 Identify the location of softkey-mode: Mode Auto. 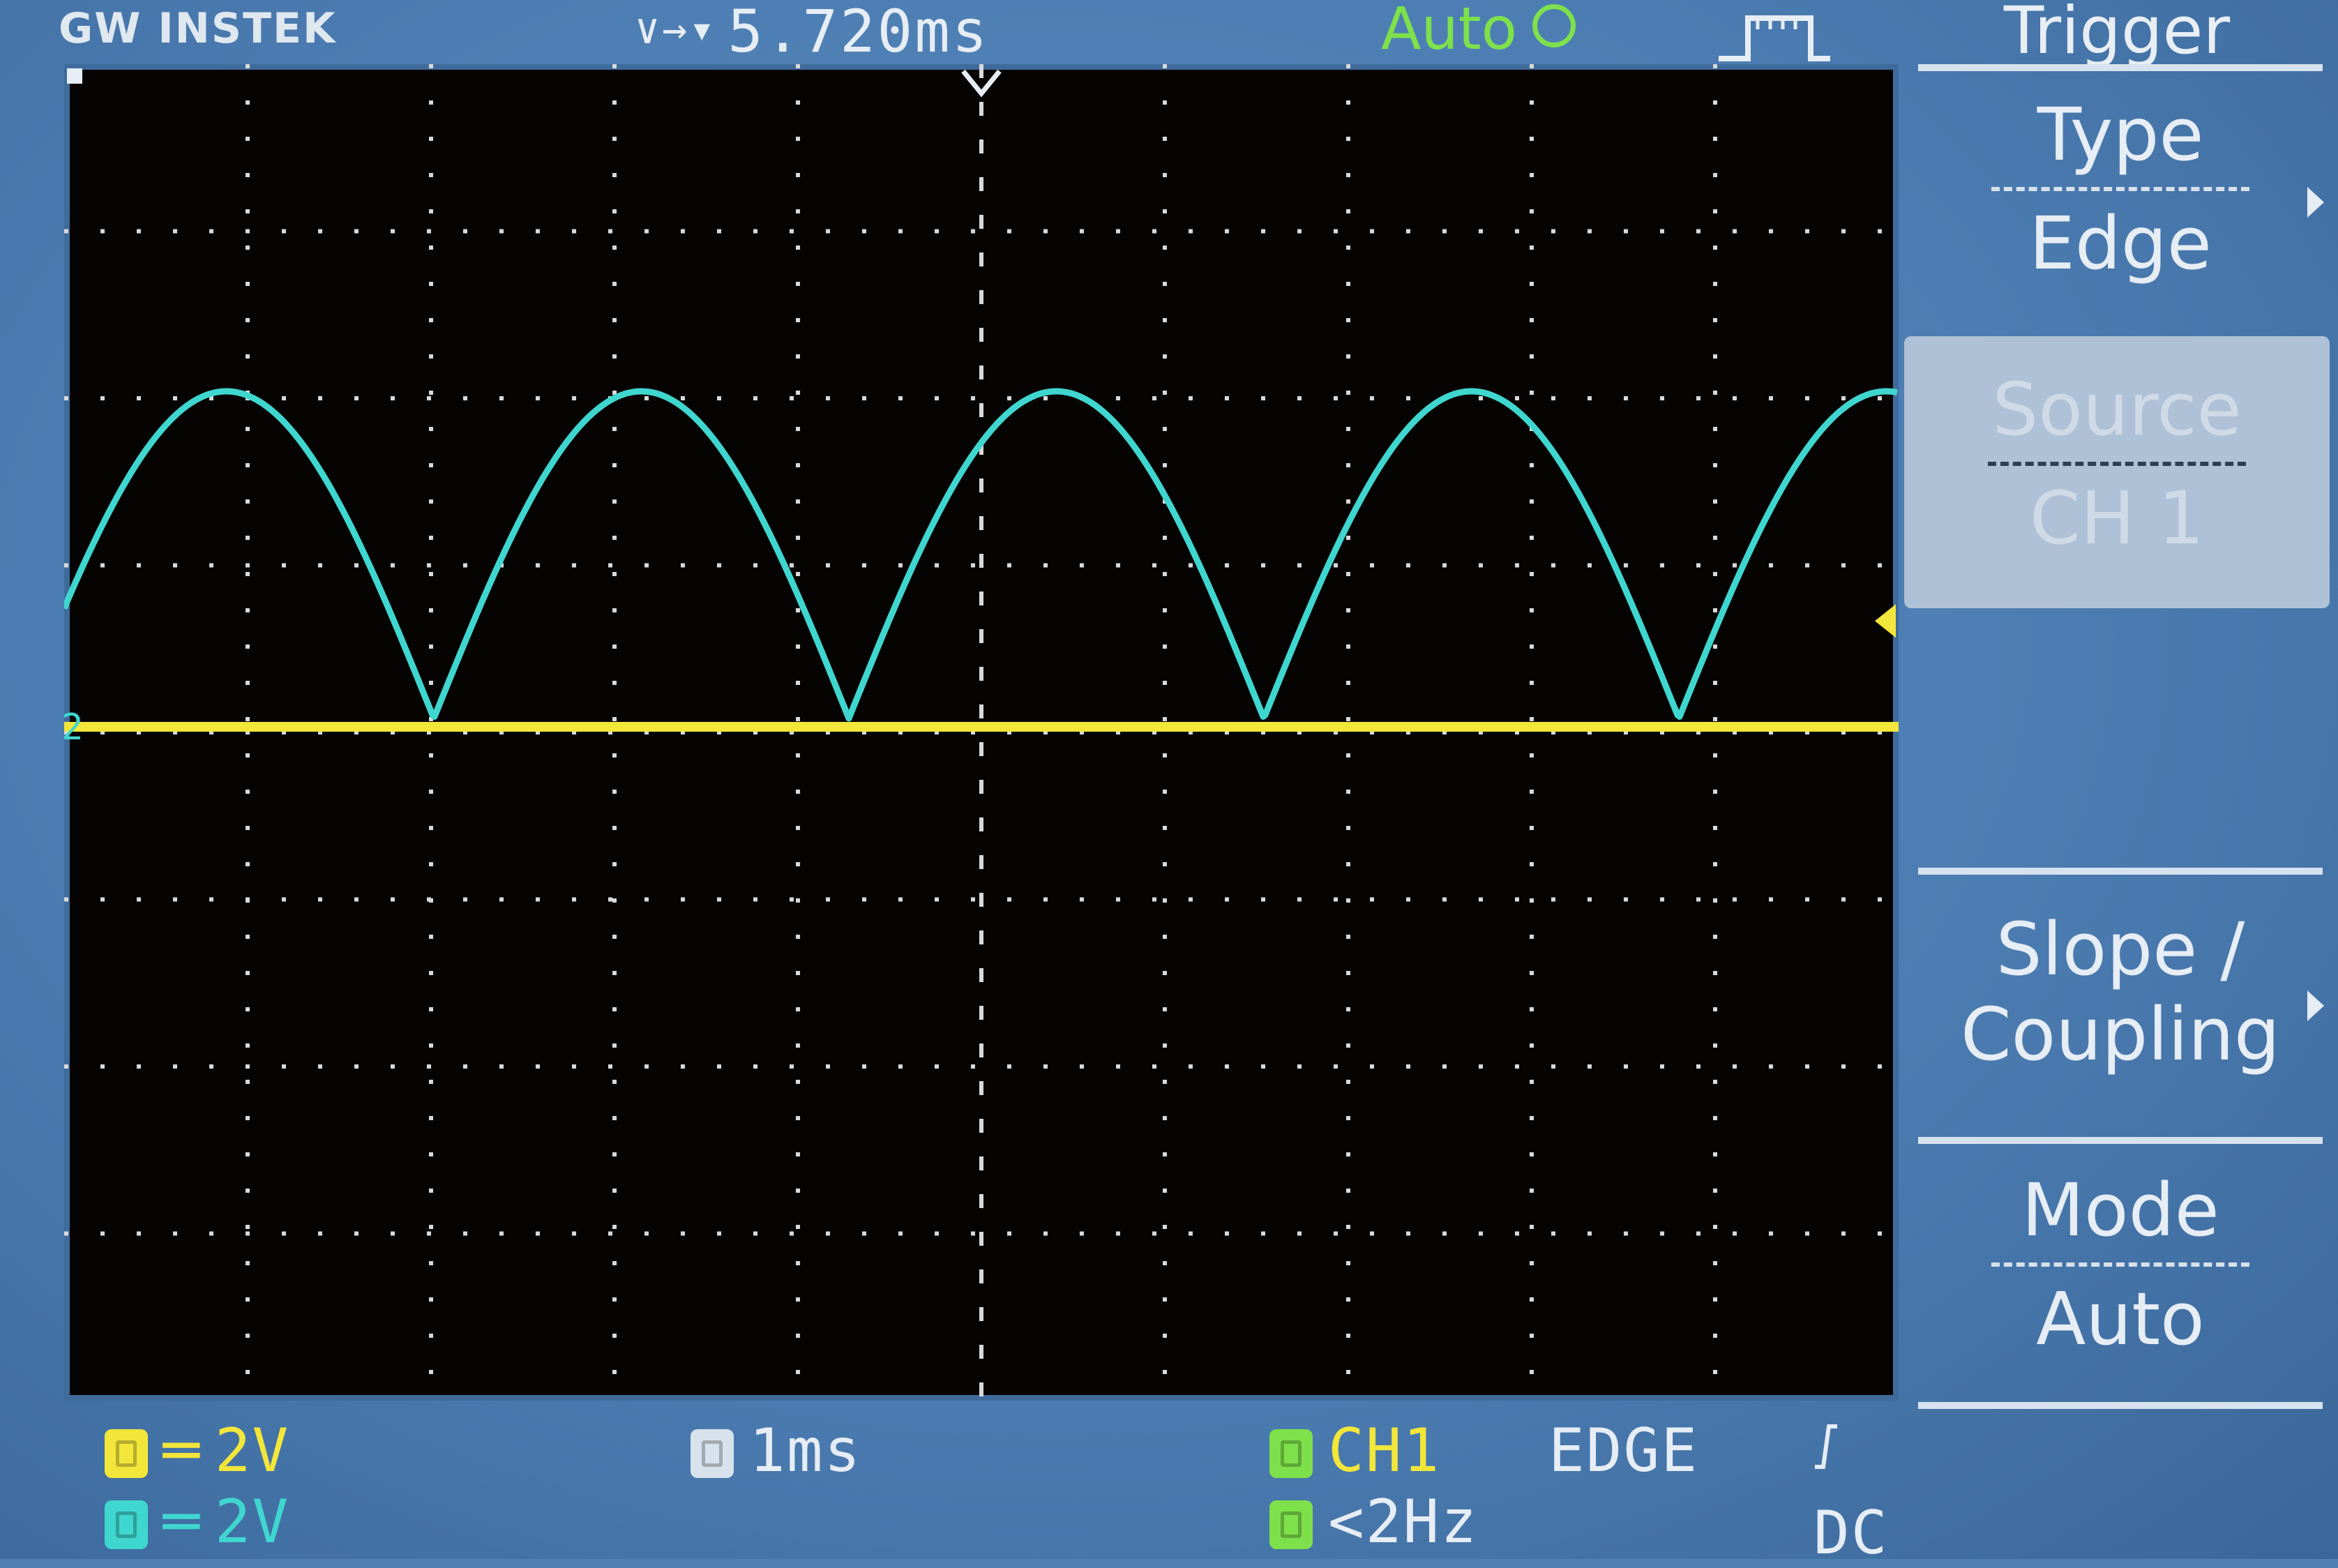
(2120, 1276).